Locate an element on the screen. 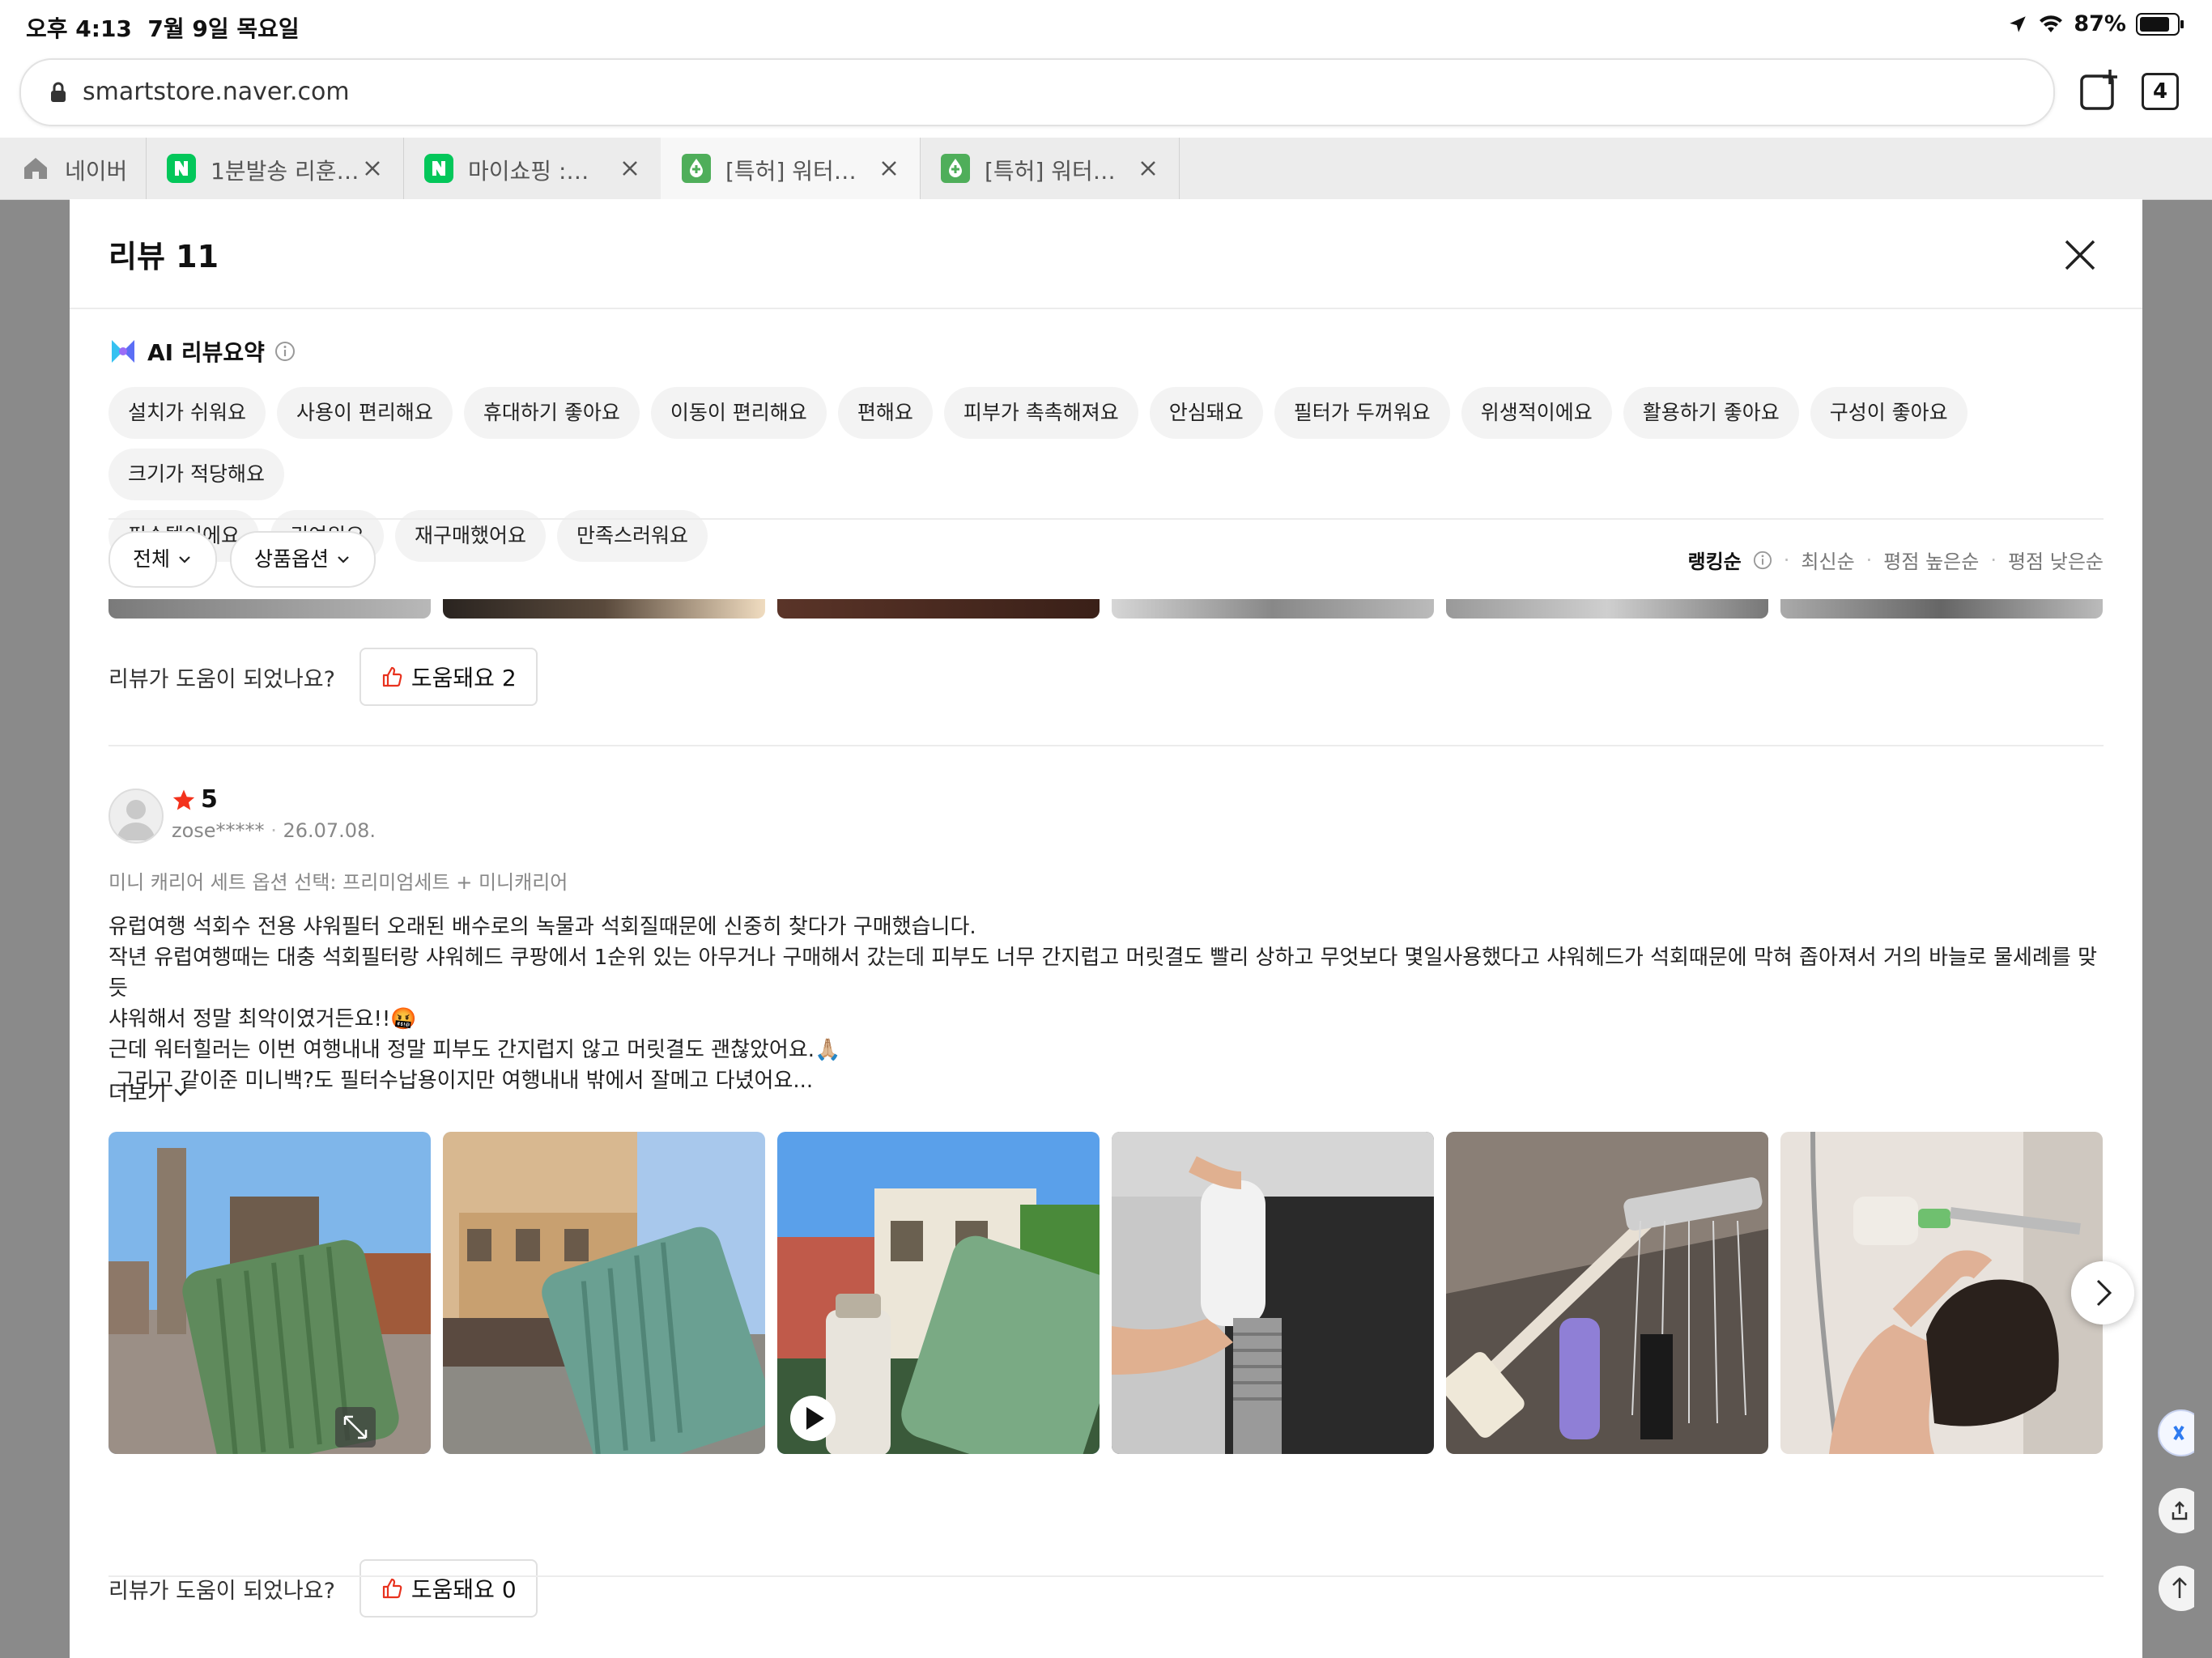  more-button: 더보기 is located at coordinates (148, 1092).